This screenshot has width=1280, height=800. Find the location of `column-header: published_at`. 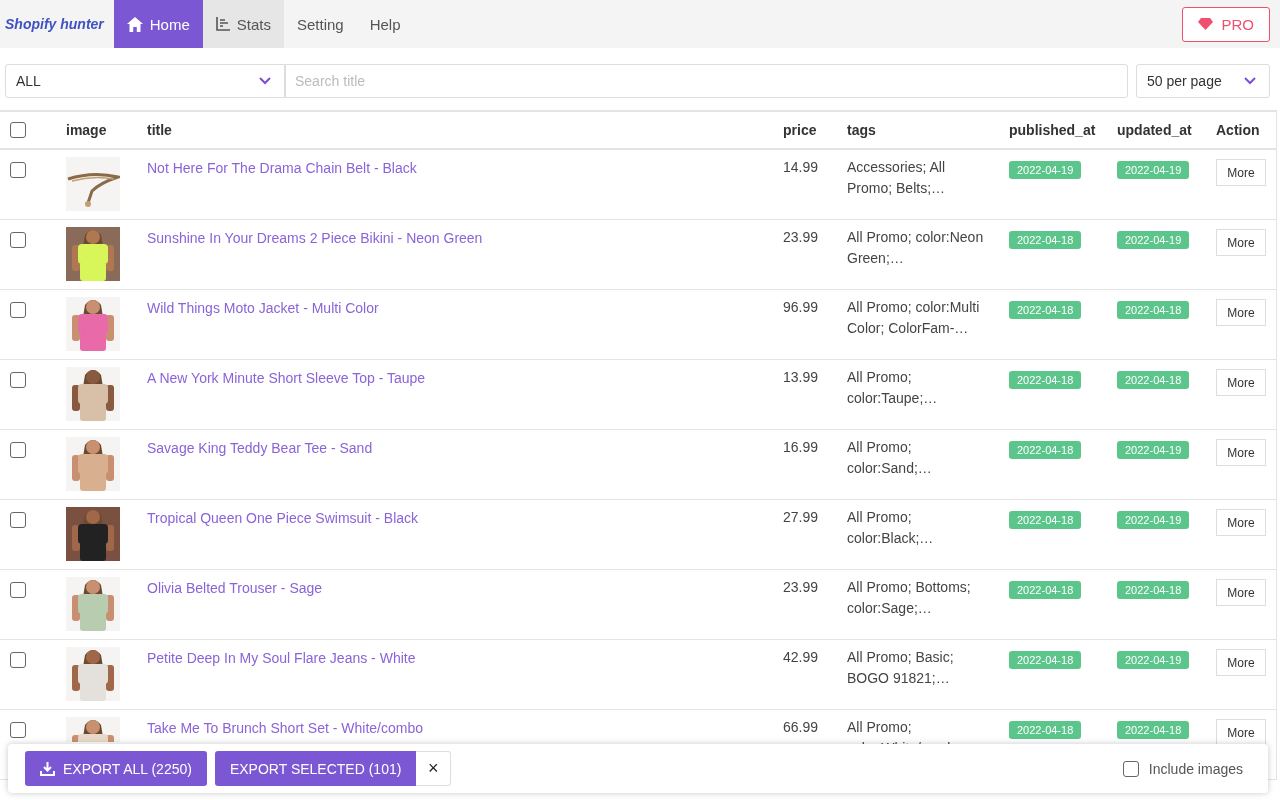

column-header: published_at is located at coordinates (1052, 130).